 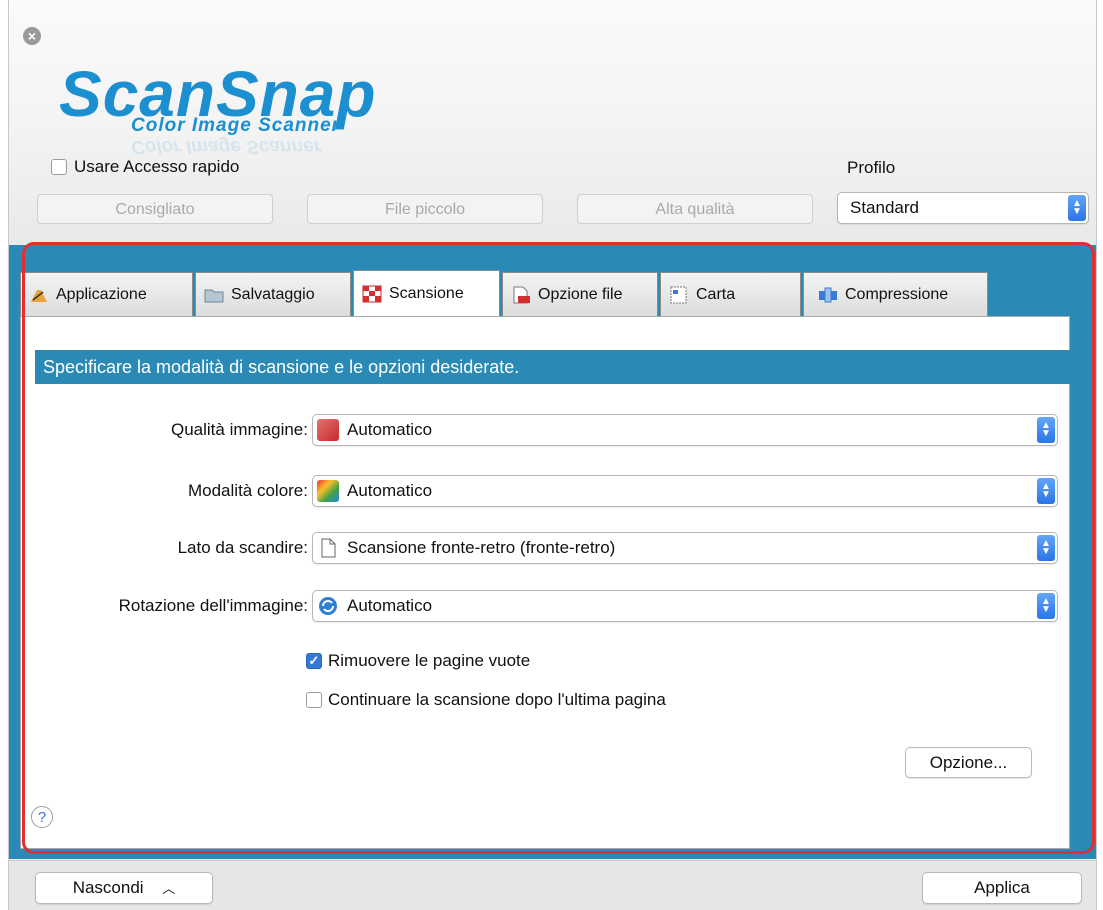 What do you see at coordinates (39, 295) in the screenshot?
I see `pen-icon` at bounding box center [39, 295].